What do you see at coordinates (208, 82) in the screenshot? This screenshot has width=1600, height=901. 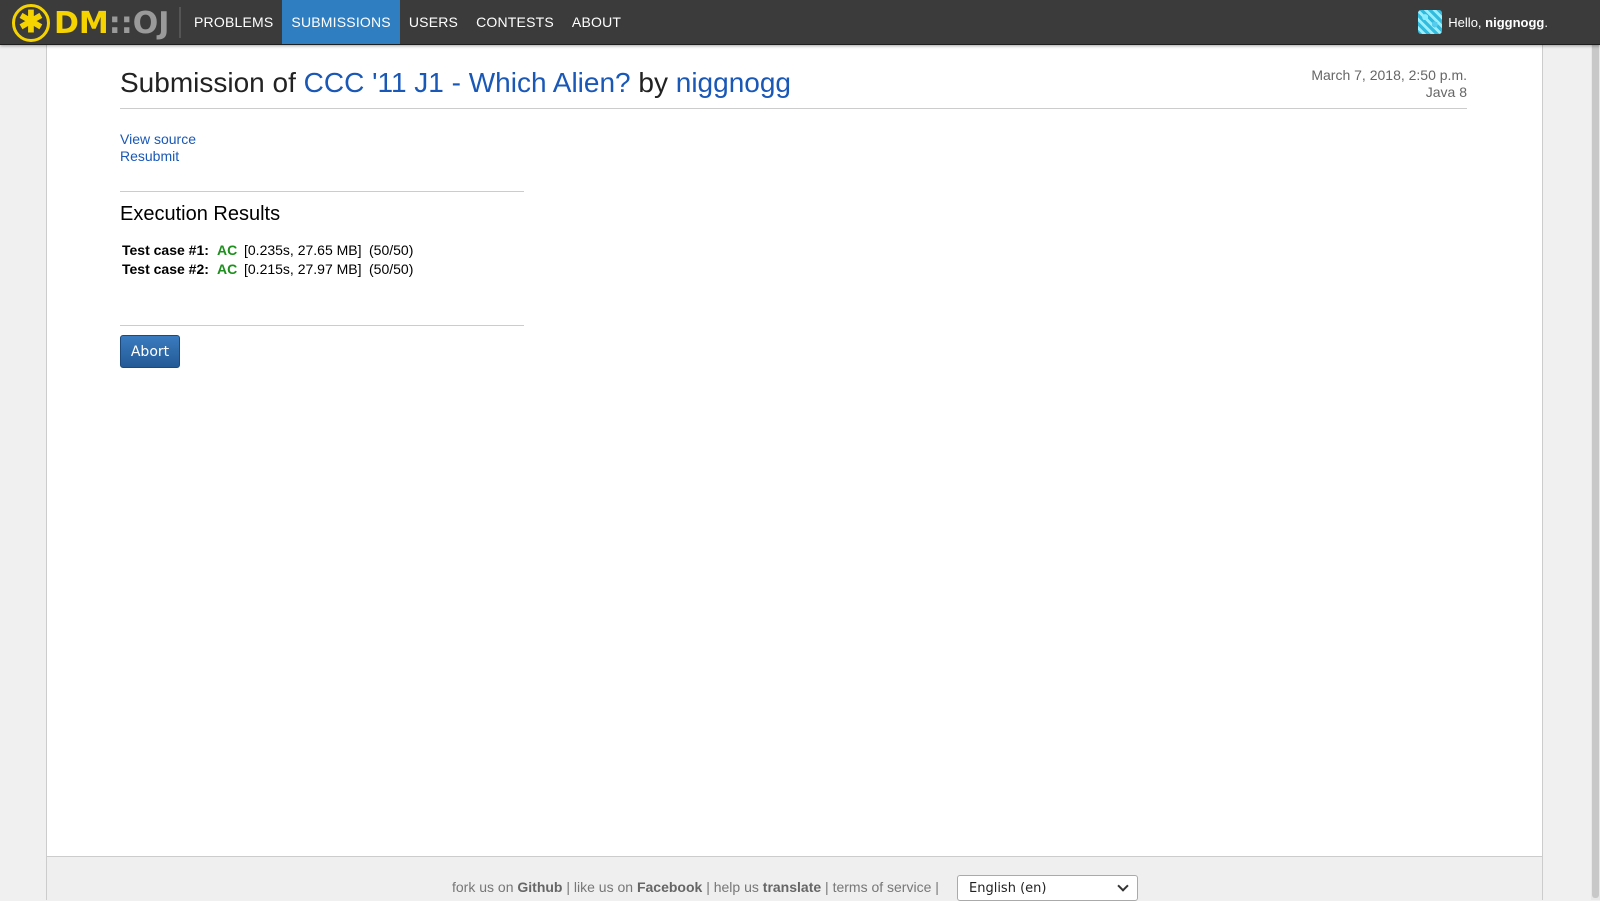 I see `title-prefix: Submission of` at bounding box center [208, 82].